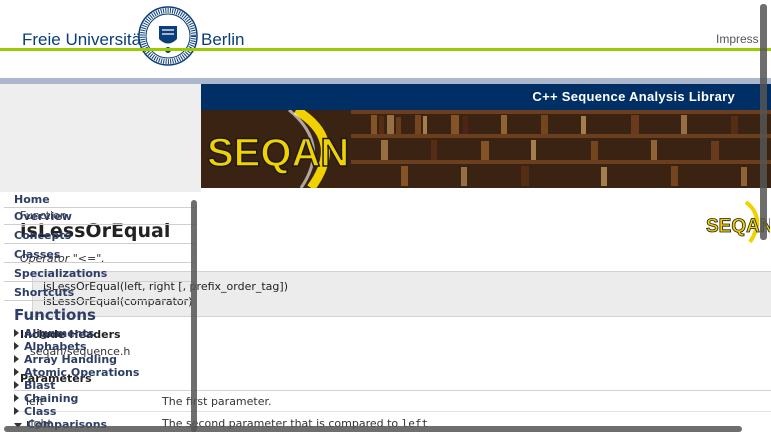 This screenshot has width=771, height=435. I want to click on signature-box, so click(401, 294).